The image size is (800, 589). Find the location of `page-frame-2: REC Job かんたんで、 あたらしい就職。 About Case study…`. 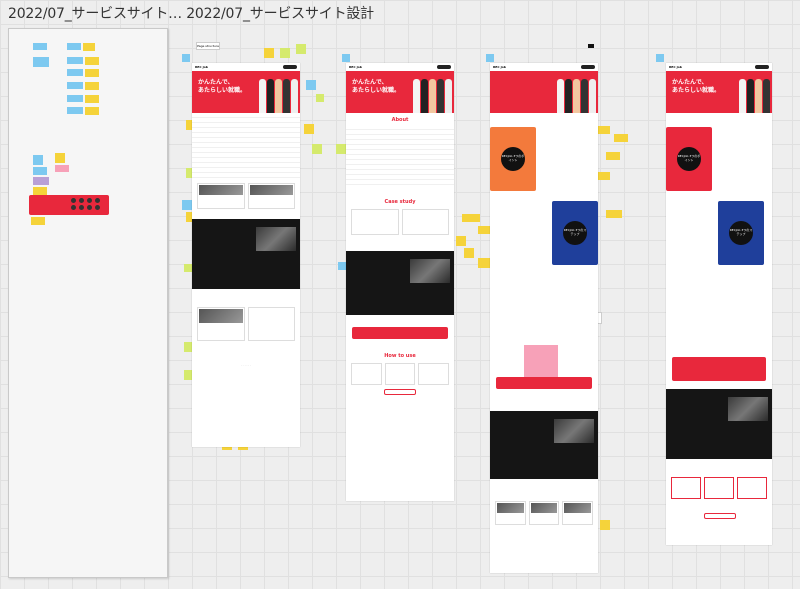

page-frame-2: REC Job かんたんで、 あたらしい就職。 About Case study… is located at coordinates (400, 282).